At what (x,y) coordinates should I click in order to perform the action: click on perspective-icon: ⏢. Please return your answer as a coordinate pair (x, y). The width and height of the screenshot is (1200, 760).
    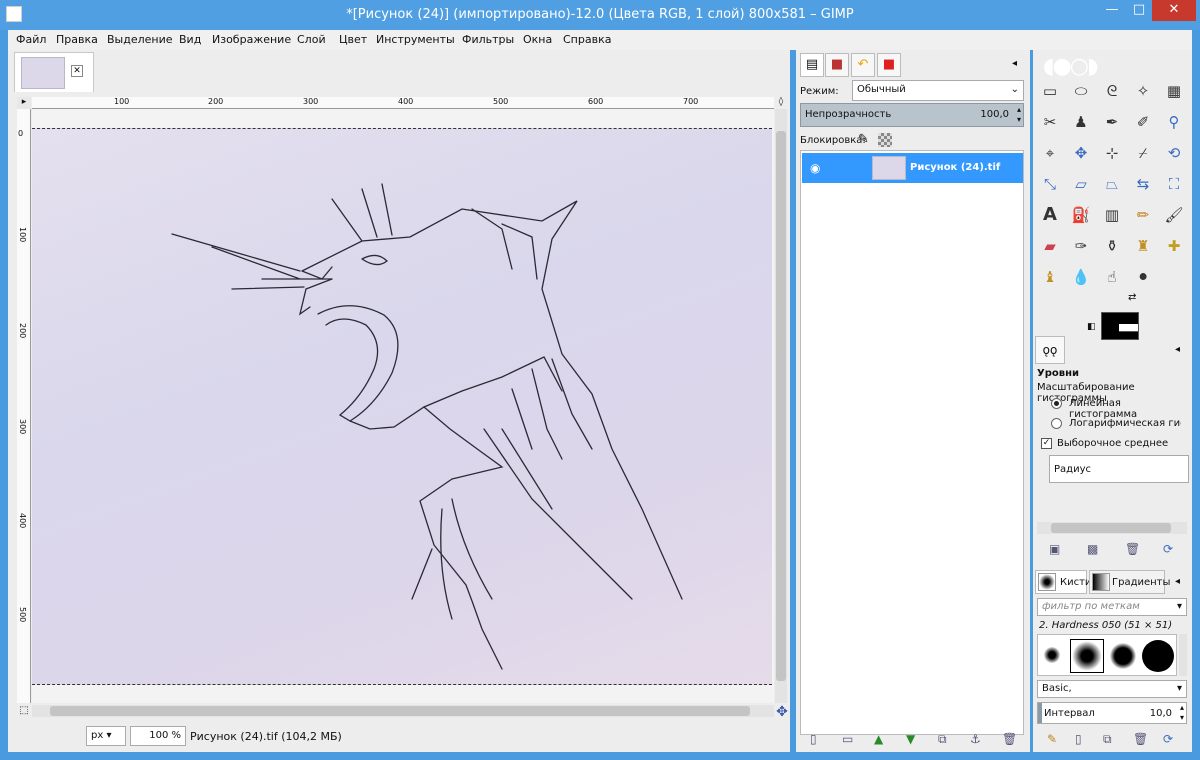
    Looking at the image, I should click on (1112, 184).